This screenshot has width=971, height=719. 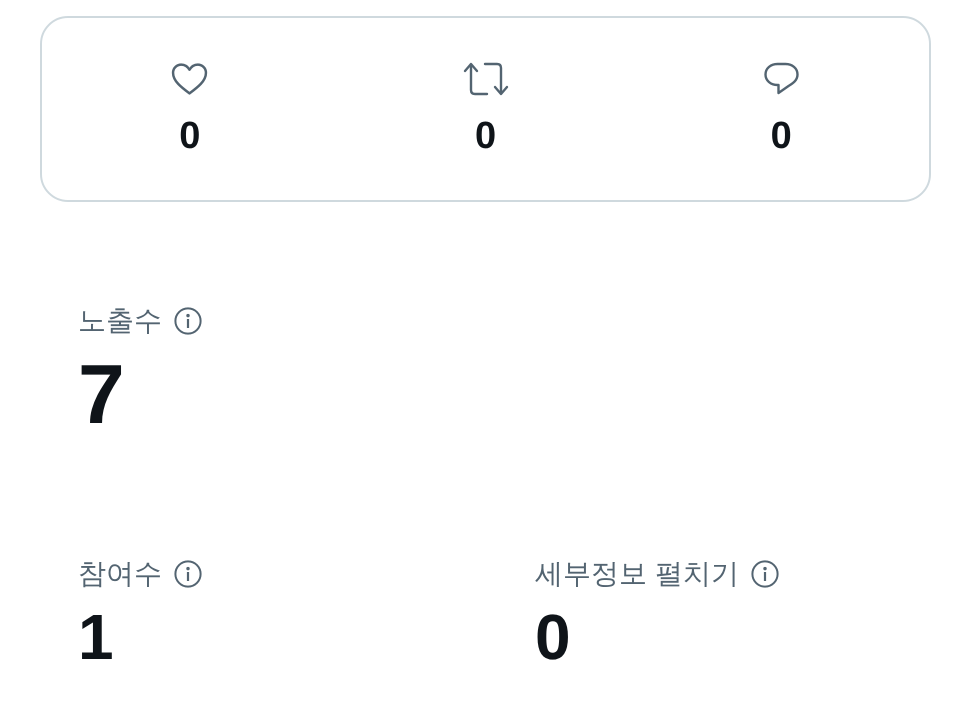 I want to click on repost-arrows-icon, so click(x=485, y=79).